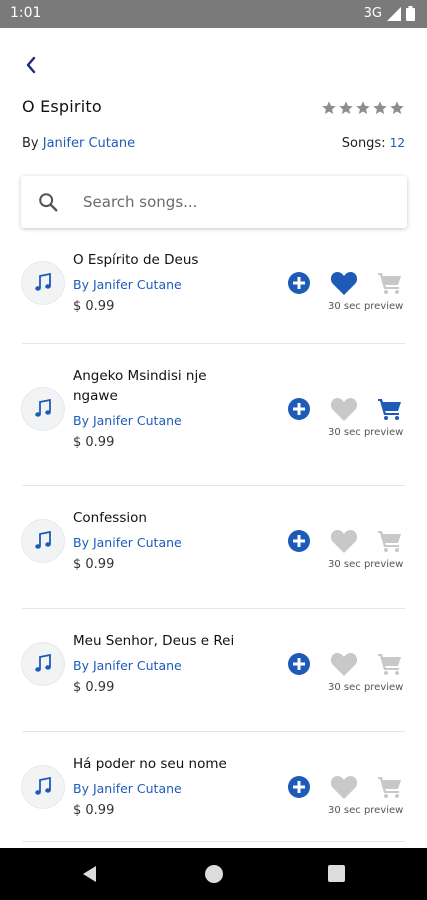 The width and height of the screenshot is (427, 900). What do you see at coordinates (397, 143) in the screenshot?
I see `songs-count-value: 12` at bounding box center [397, 143].